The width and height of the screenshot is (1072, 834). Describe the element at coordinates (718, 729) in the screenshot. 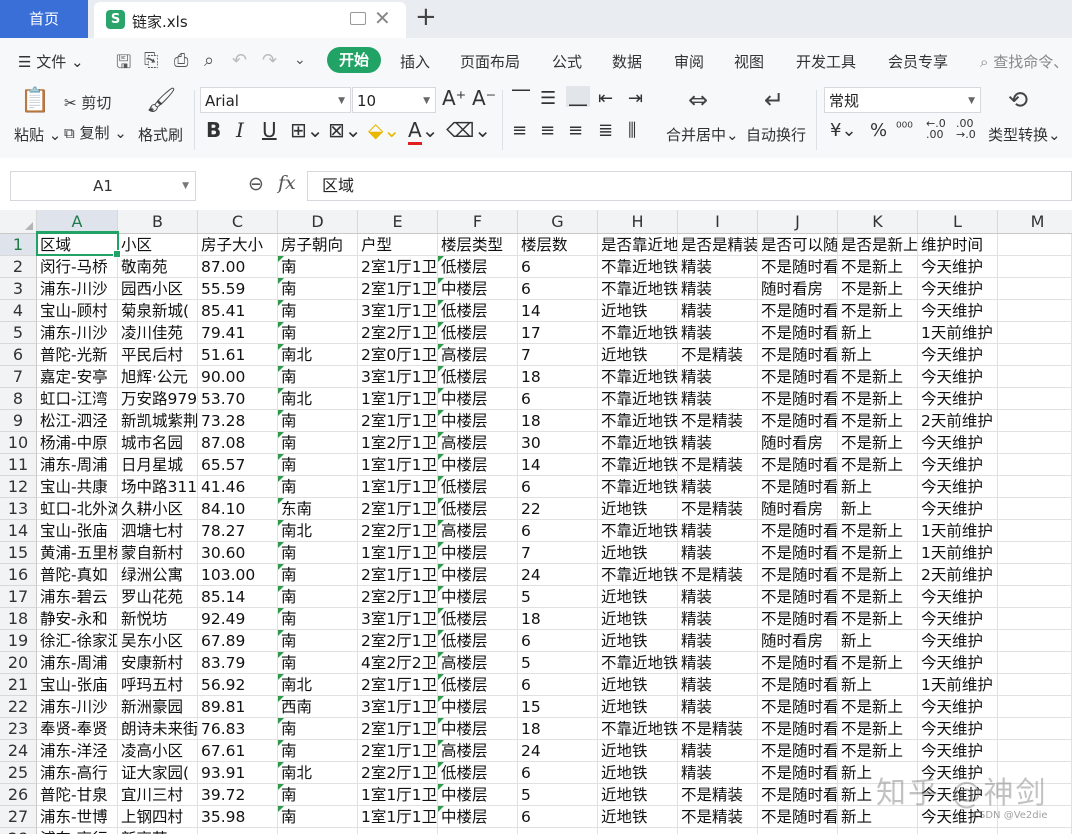

I see `cell: 不是精装` at that location.